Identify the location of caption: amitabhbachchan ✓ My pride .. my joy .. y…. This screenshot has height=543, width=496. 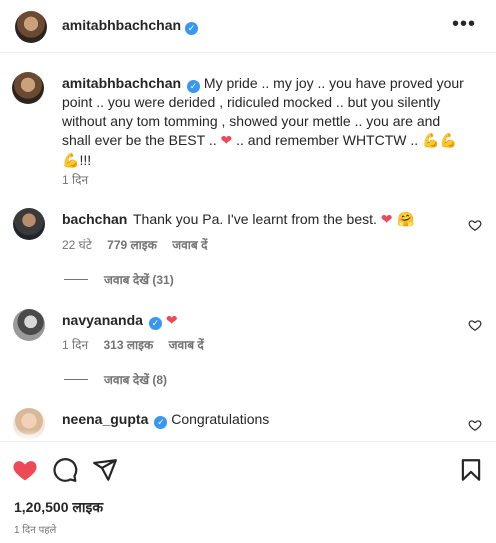
(267, 122).